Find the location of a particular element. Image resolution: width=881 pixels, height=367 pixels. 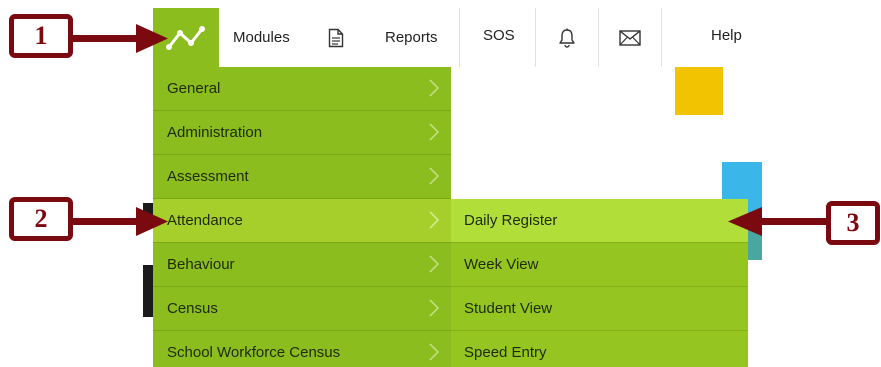

callout-number-1: 1 is located at coordinates (41, 36).